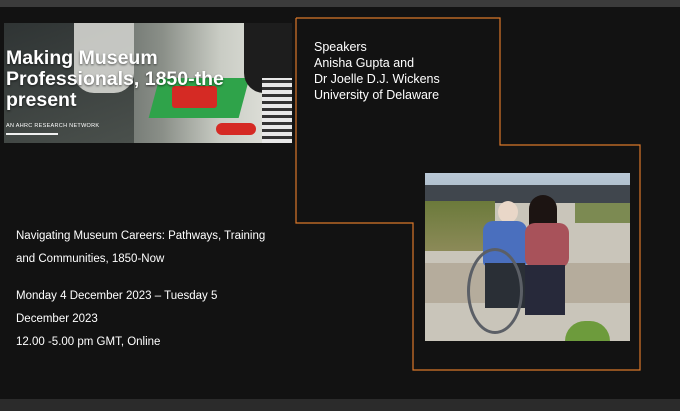 Image resolution: width=680 pixels, height=411 pixels. Describe the element at coordinates (602, 213) in the screenshot. I see `shrubs` at that location.